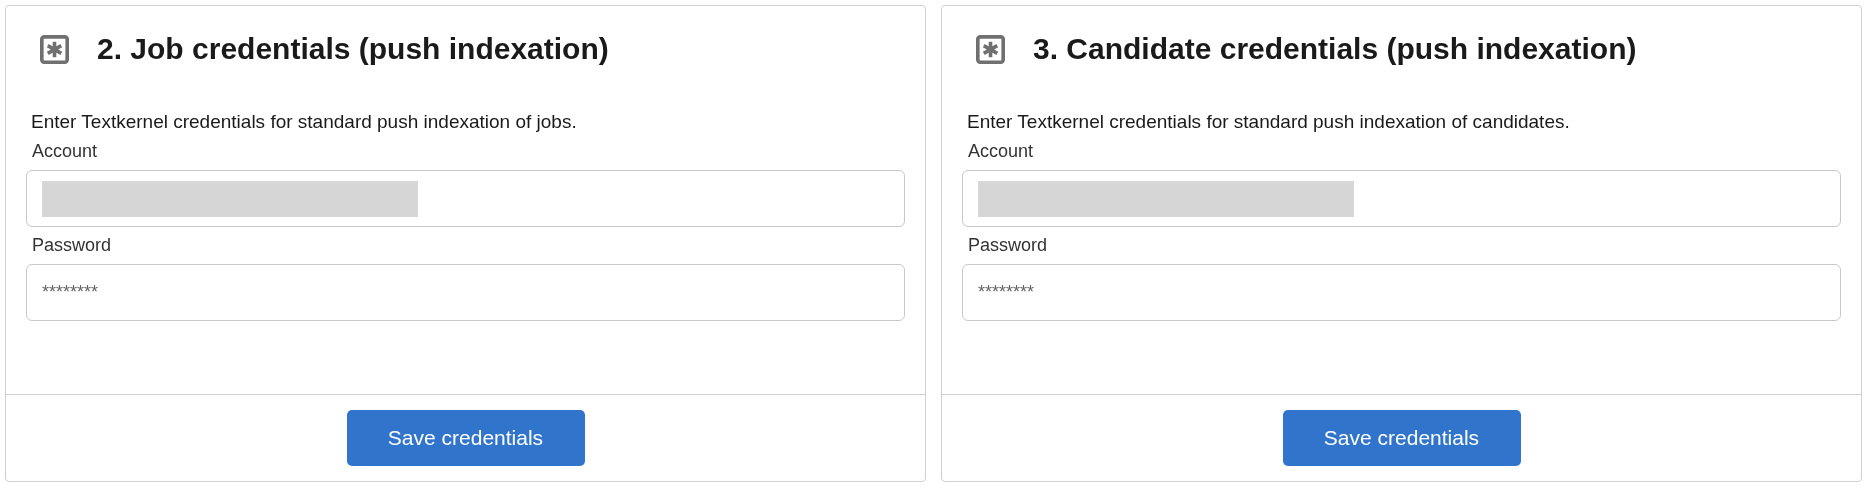 The height and width of the screenshot is (488, 1868). What do you see at coordinates (1269, 122) in the screenshot?
I see `description-text: Enter Textkernel credentials for standard push indexation of candidates.` at bounding box center [1269, 122].